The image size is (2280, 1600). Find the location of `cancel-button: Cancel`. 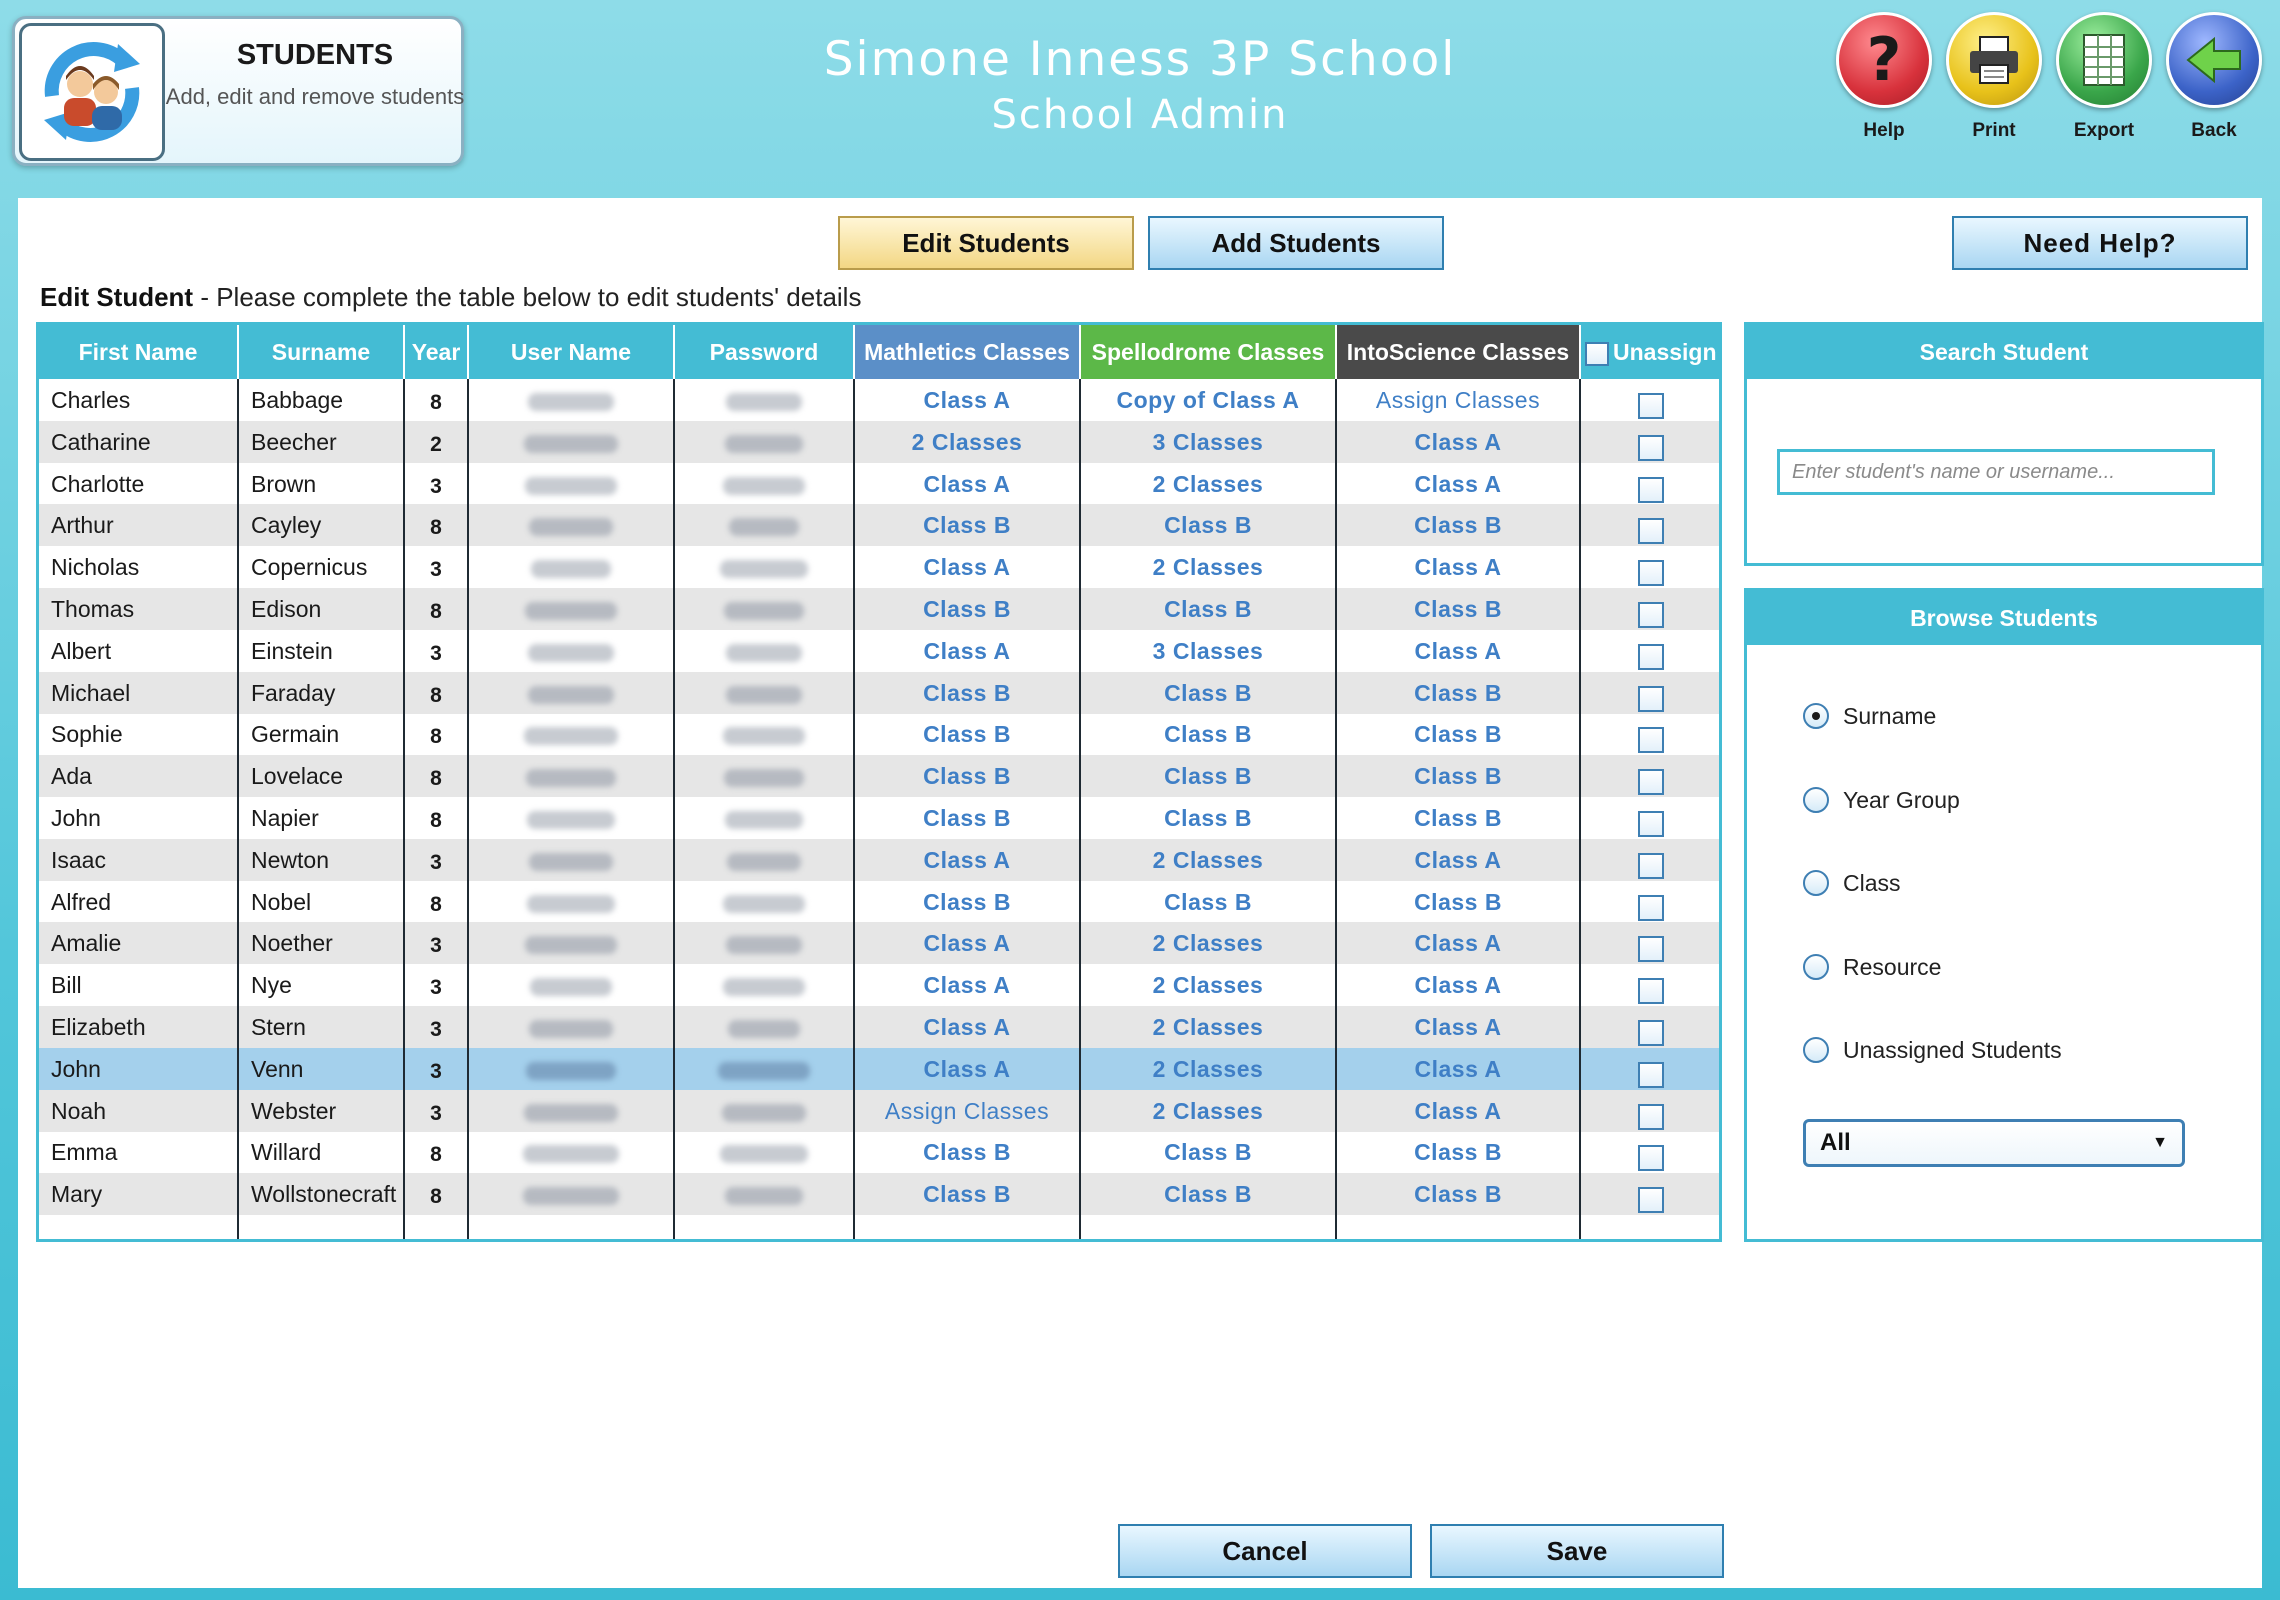

cancel-button: Cancel is located at coordinates (1265, 1551).